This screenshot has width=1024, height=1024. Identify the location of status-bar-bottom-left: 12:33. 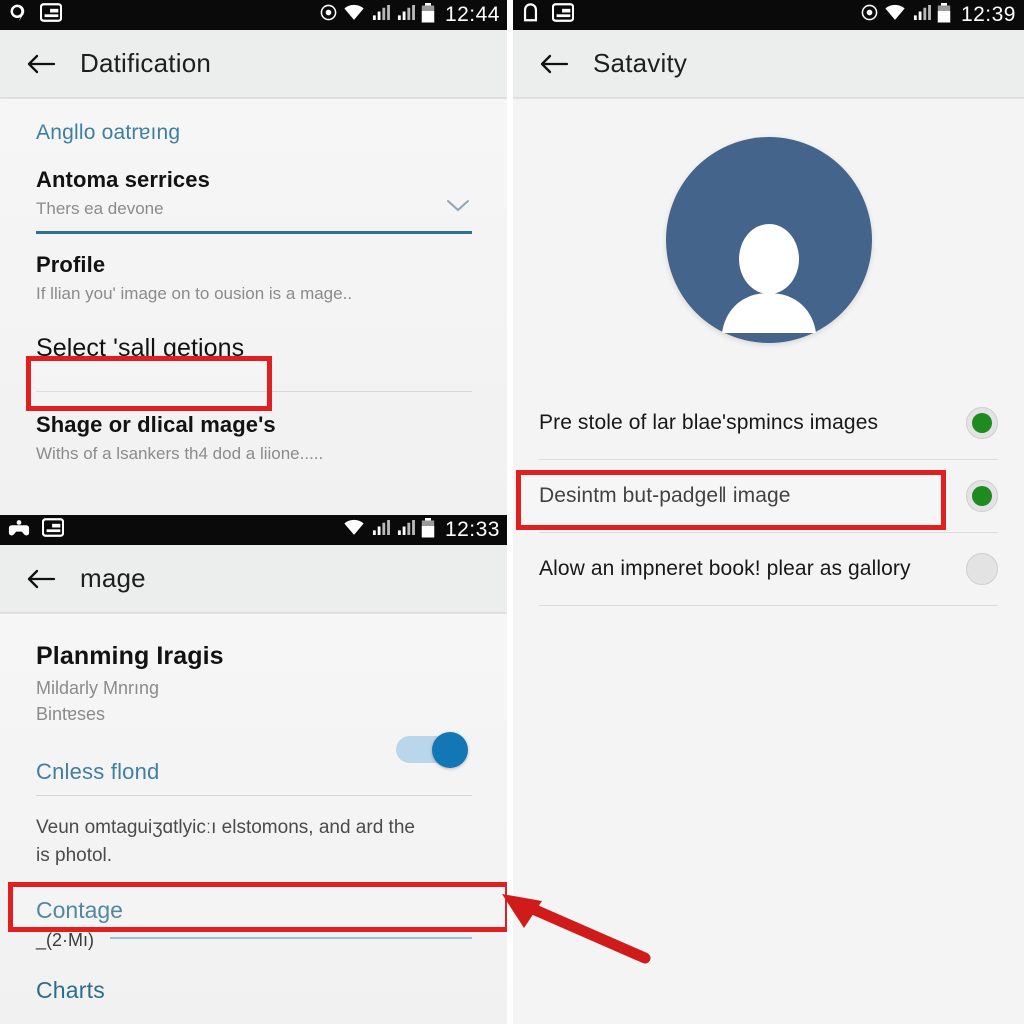
(254, 530).